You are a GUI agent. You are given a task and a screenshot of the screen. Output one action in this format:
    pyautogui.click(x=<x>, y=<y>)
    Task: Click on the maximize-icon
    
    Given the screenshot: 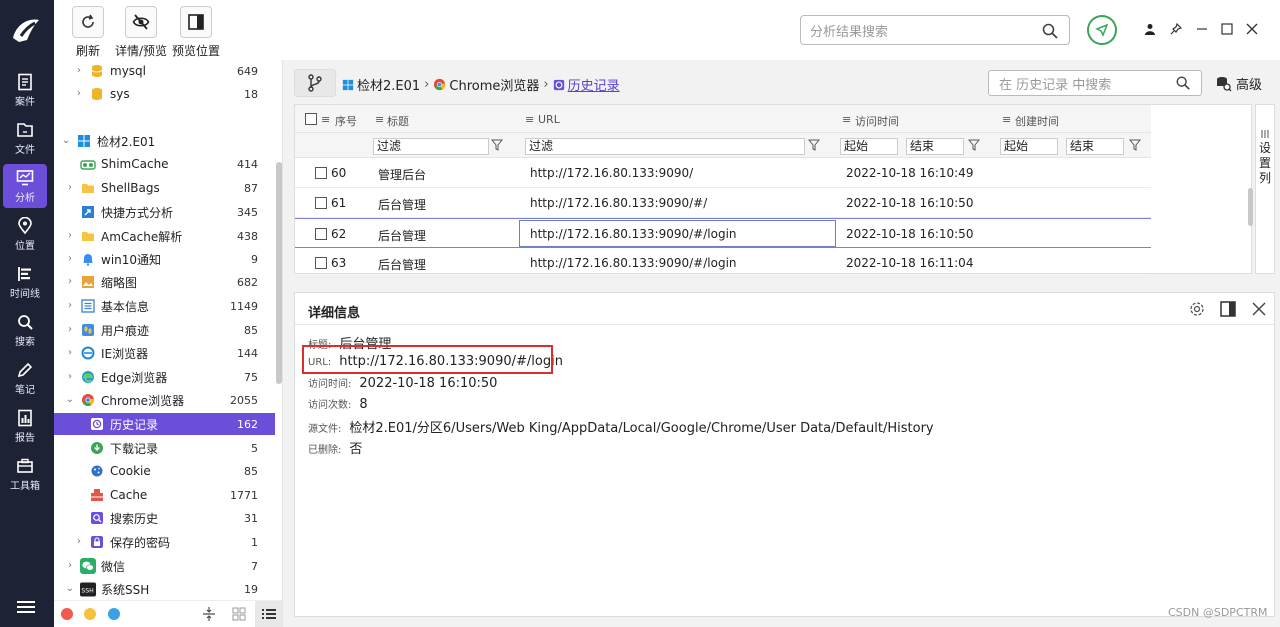 What is the action you would take?
    pyautogui.click(x=1227, y=29)
    